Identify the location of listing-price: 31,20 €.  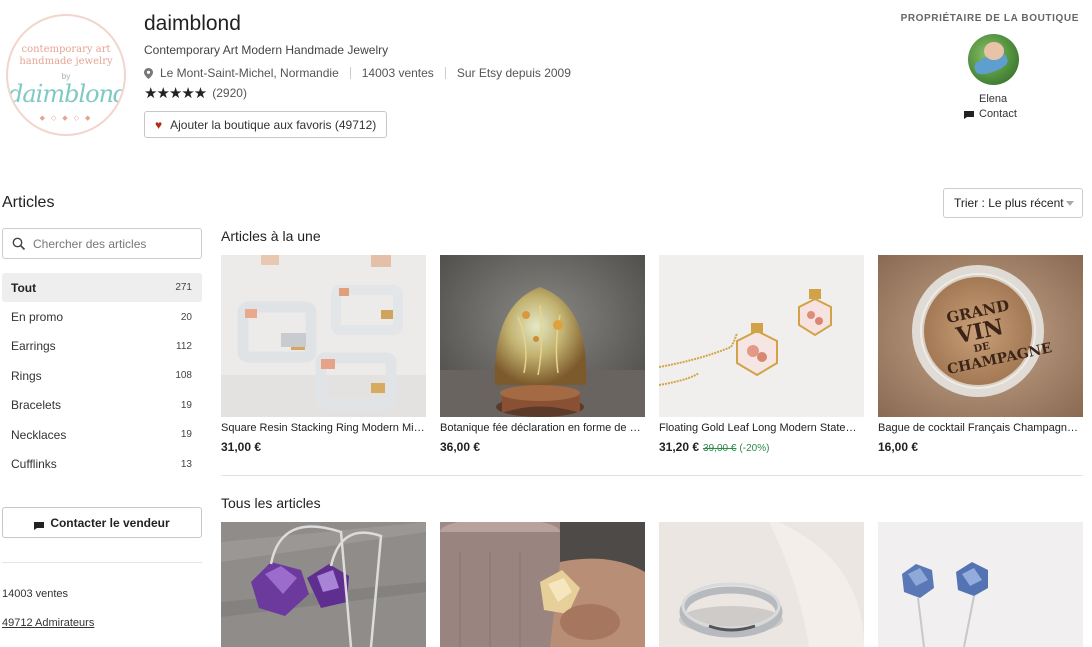
(679, 447).